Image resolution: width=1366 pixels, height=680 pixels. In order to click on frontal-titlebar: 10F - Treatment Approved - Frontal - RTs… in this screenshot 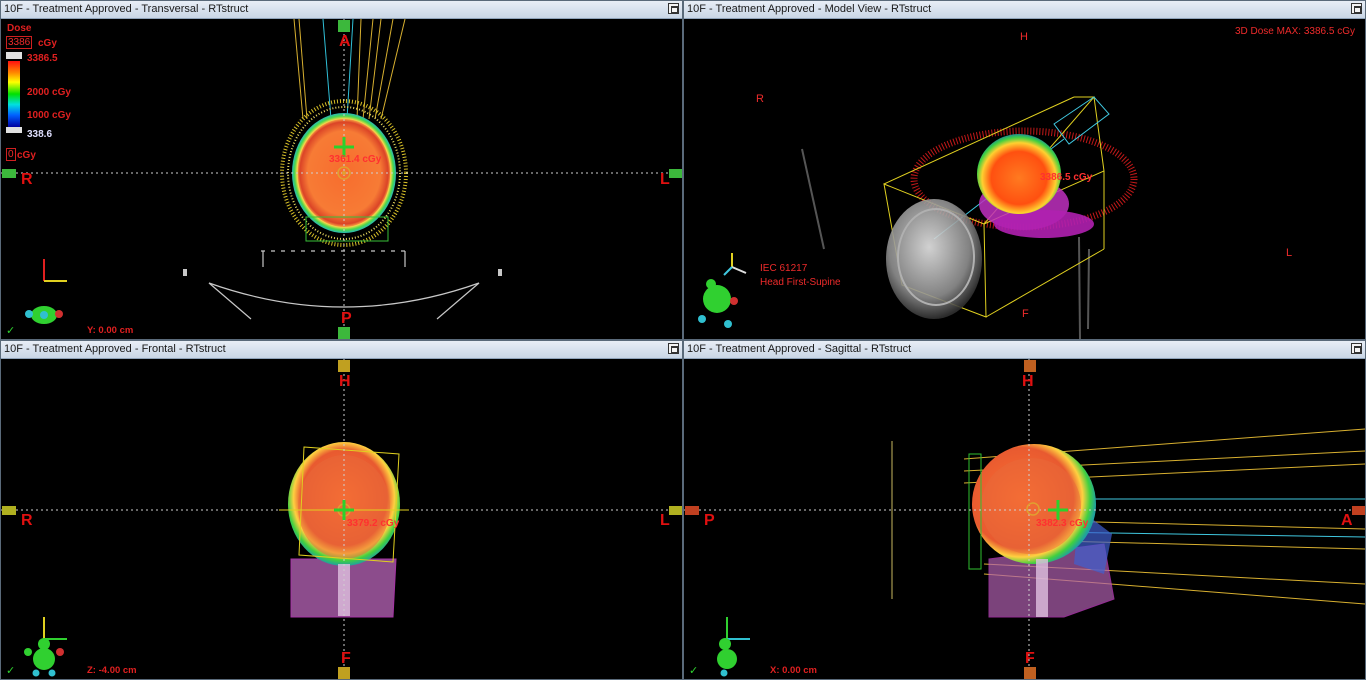, I will do `click(341, 350)`.